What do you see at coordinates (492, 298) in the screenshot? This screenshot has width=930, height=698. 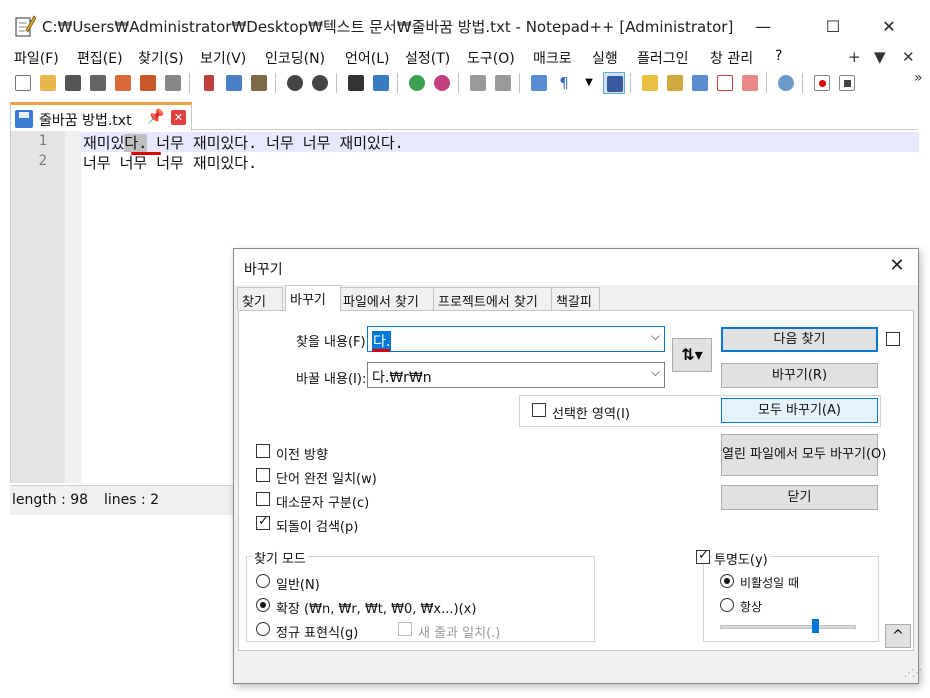 I see `tab-find-in-projects: 프로젝트에서 찾기` at bounding box center [492, 298].